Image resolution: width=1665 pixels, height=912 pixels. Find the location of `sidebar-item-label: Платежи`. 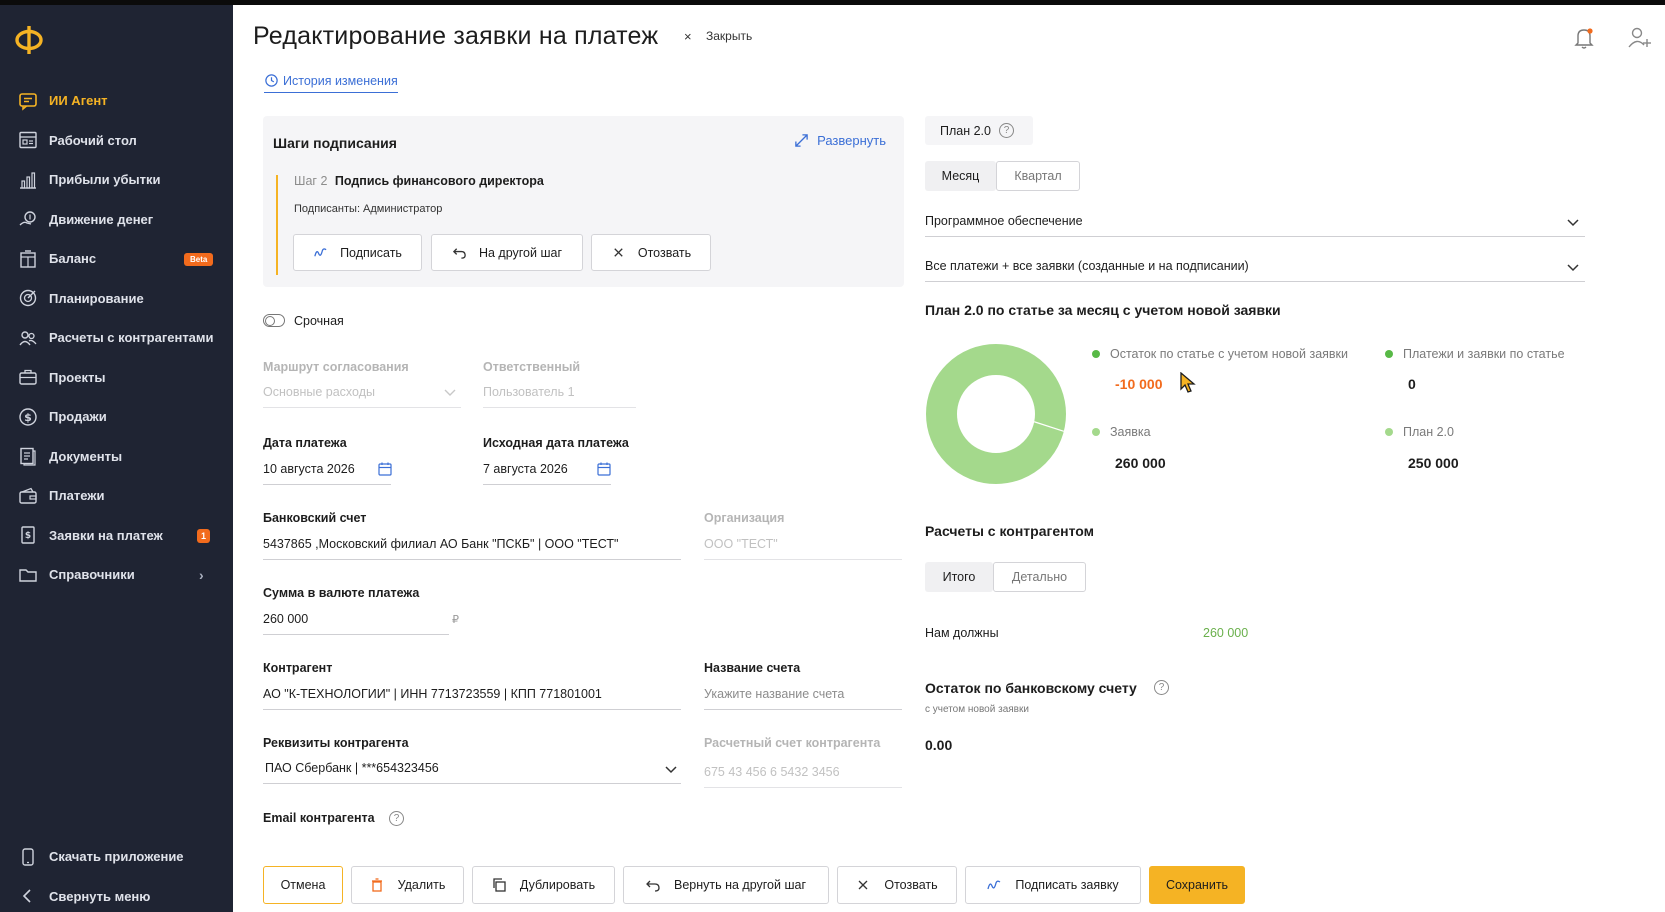

sidebar-item-label: Платежи is located at coordinates (77, 496).